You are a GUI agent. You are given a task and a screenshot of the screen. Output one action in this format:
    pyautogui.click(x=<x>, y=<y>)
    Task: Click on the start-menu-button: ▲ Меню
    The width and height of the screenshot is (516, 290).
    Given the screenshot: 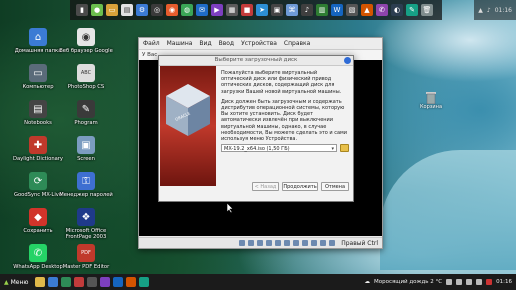 What is the action you would take?
    pyautogui.click(x=16, y=282)
    